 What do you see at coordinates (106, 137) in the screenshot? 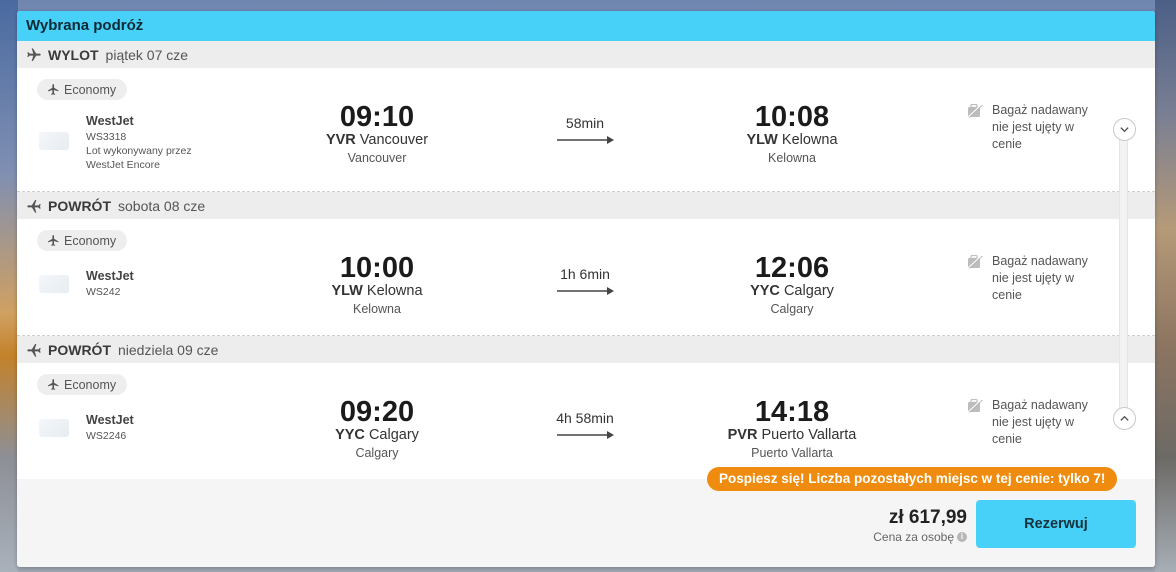
I see `flight-code: WS3318` at bounding box center [106, 137].